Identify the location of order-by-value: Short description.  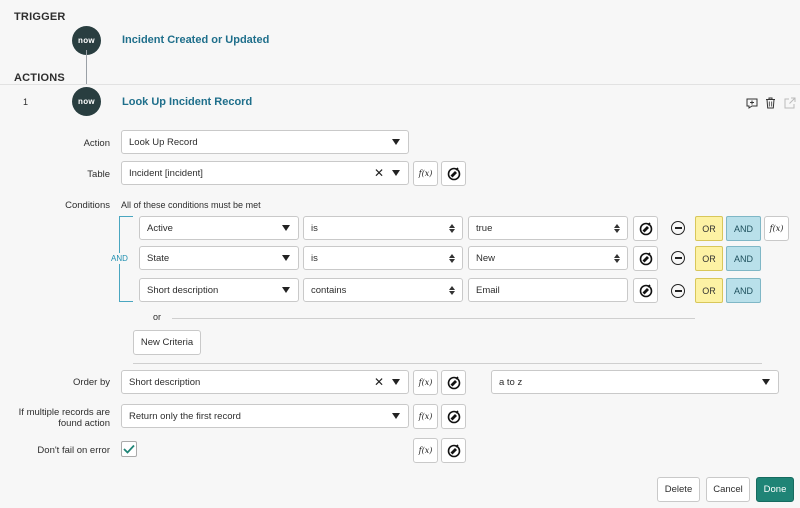
(165, 382).